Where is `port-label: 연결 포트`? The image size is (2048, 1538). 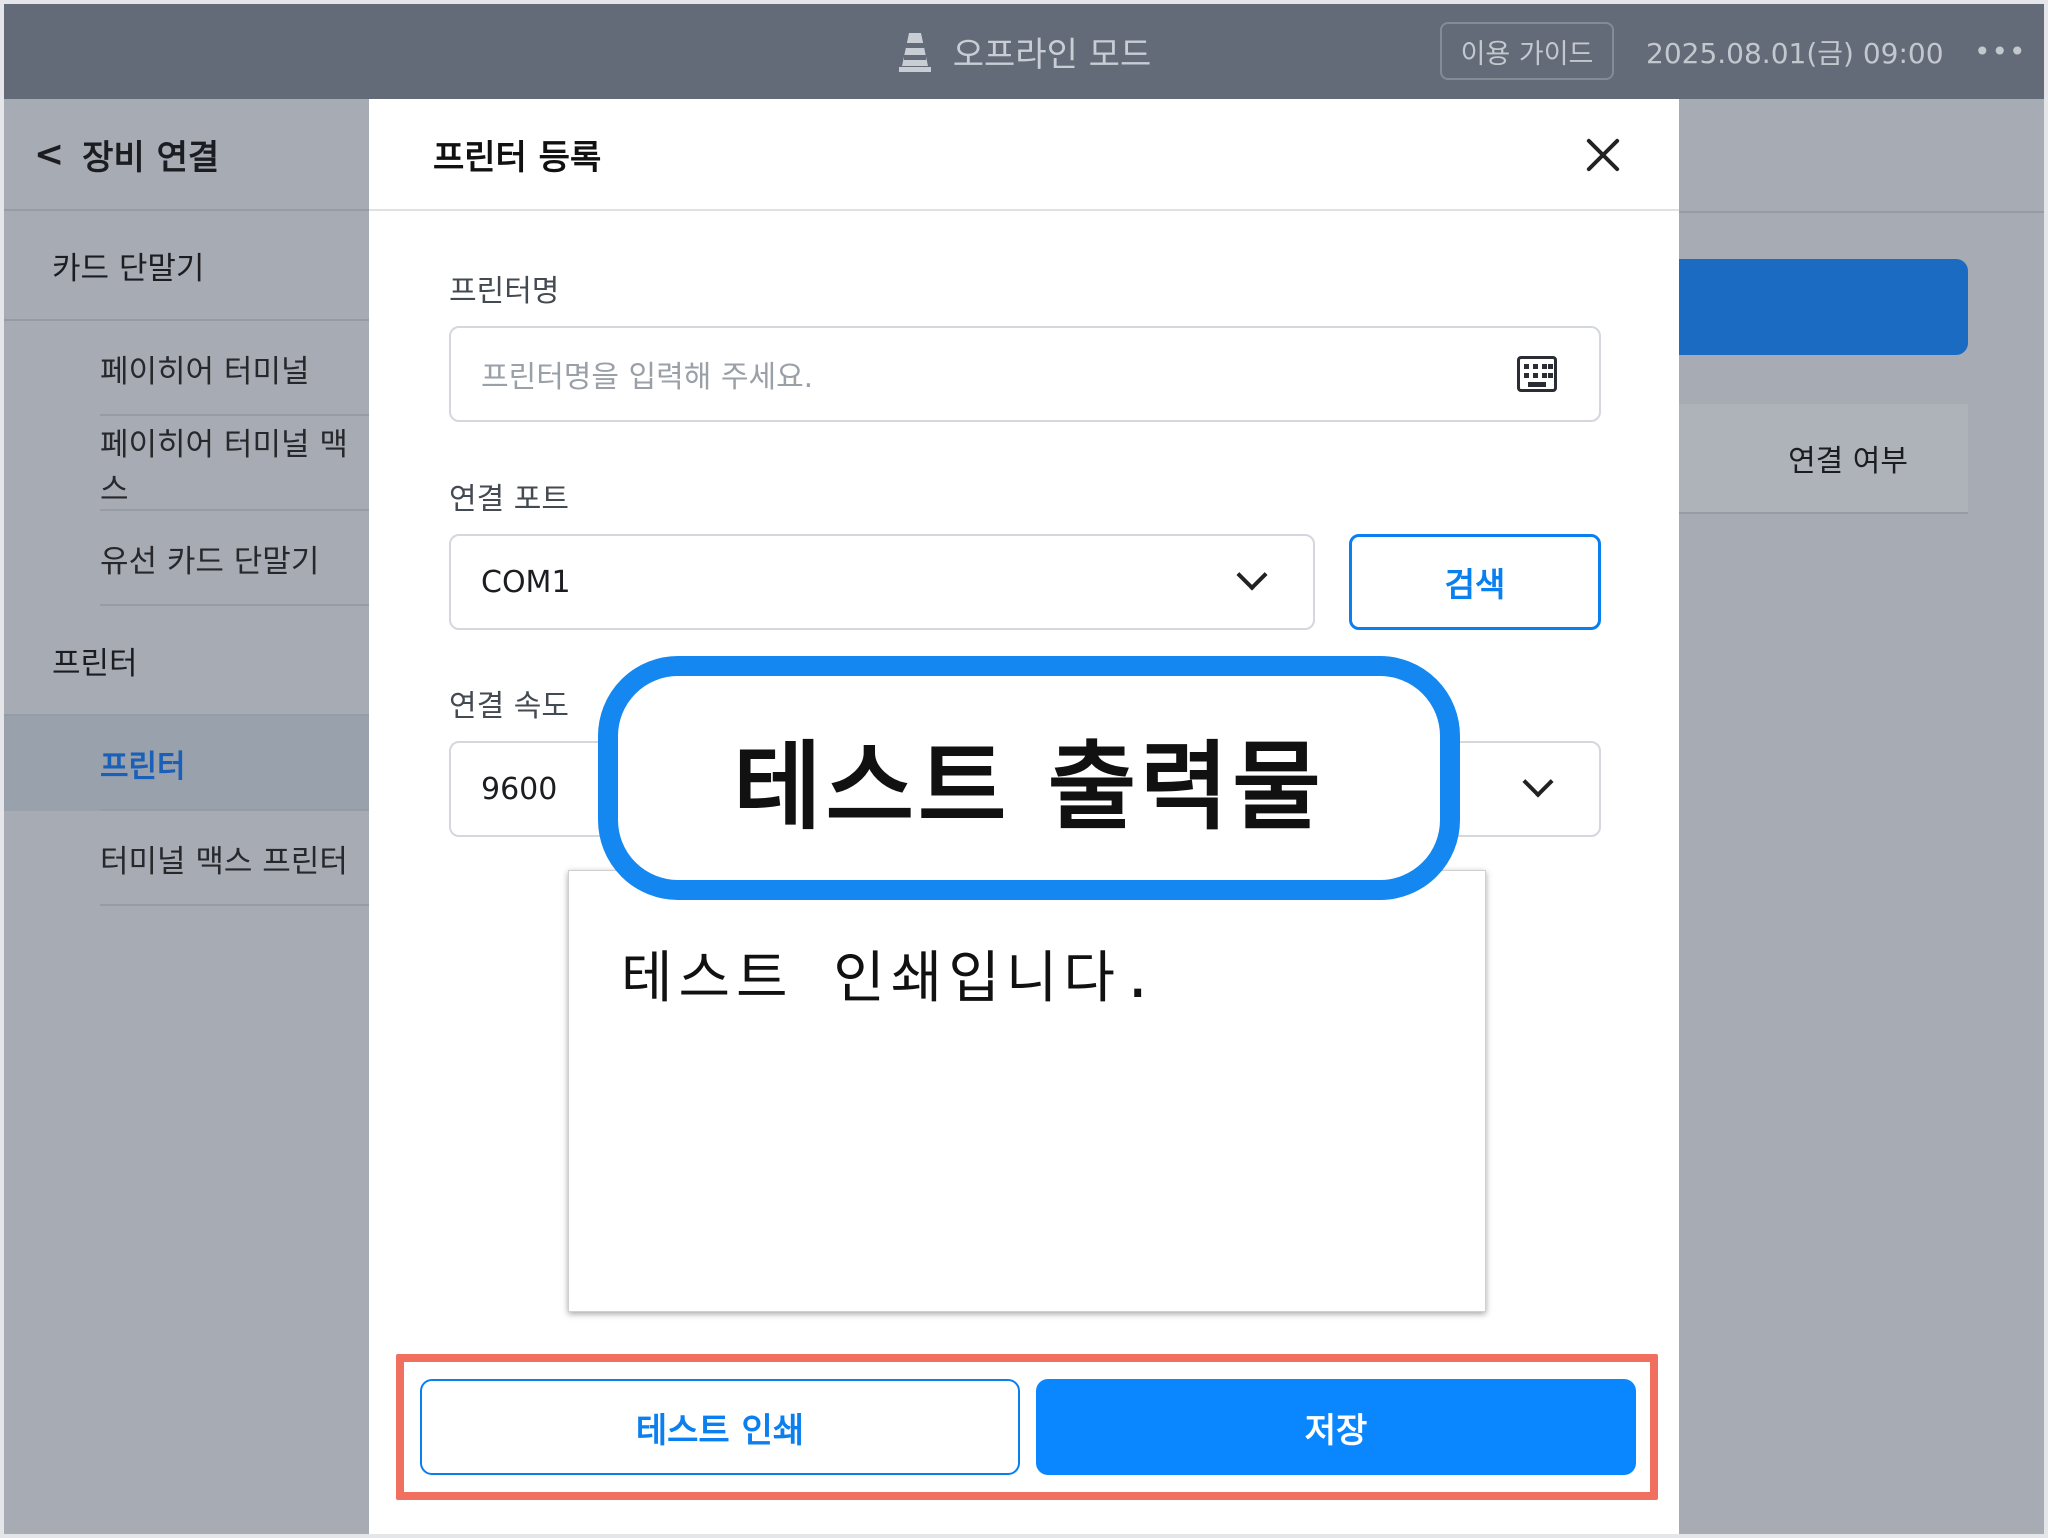
port-label: 연결 포트 is located at coordinates (509, 499).